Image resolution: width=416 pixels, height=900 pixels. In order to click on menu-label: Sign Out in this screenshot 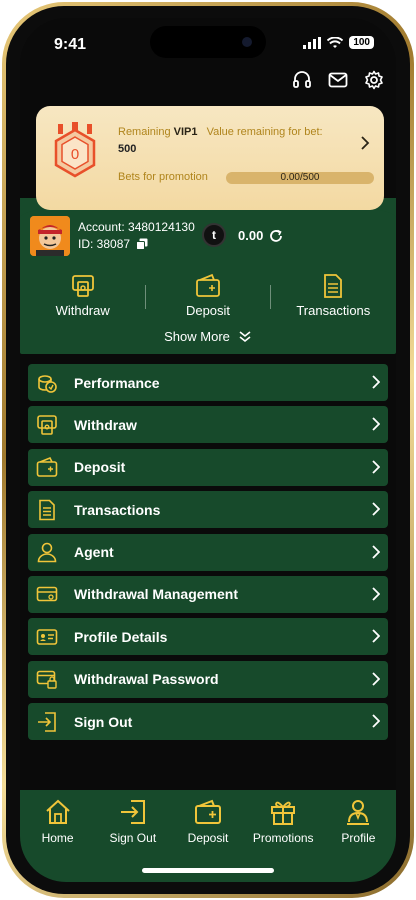, I will do `click(103, 721)`.